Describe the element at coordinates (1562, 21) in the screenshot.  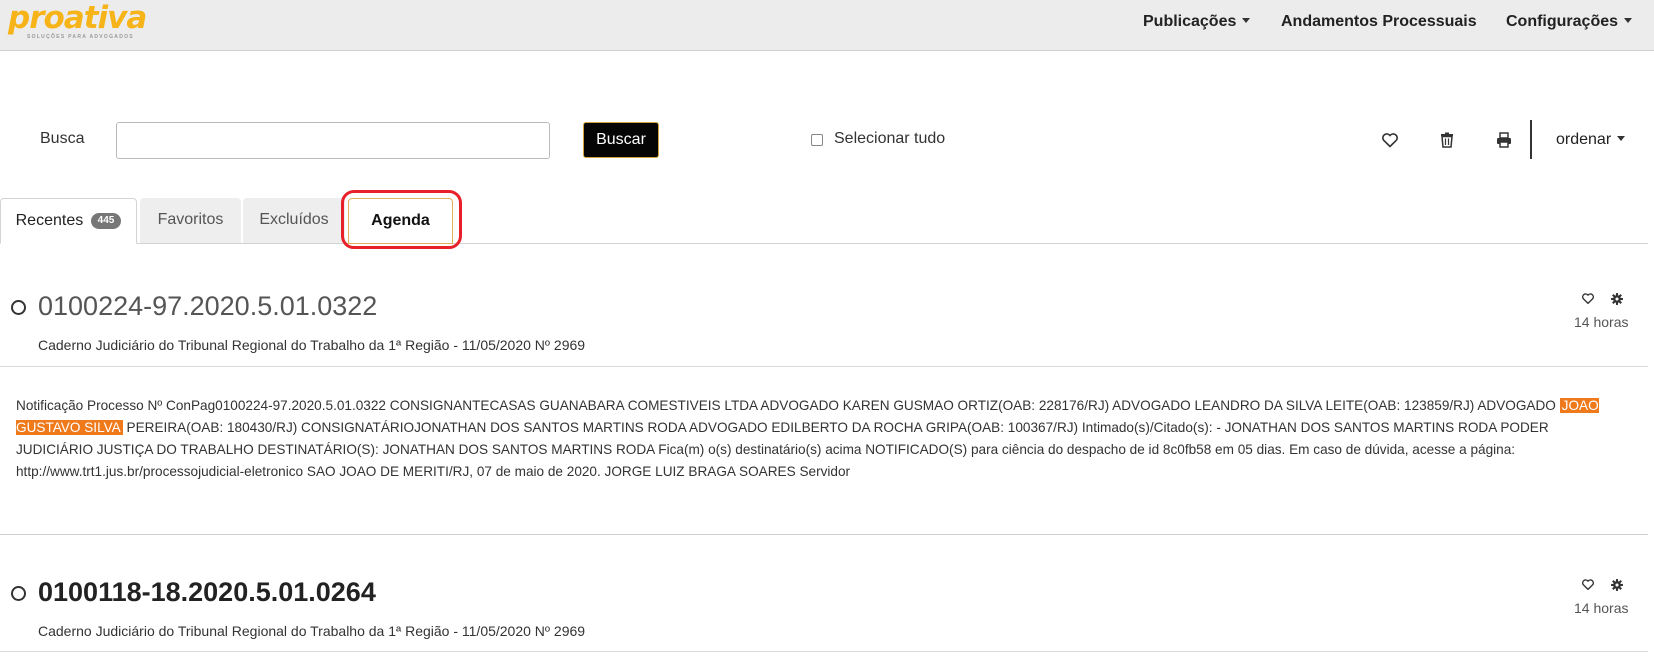
I see `nav-configuracoes-label: Configurações` at that location.